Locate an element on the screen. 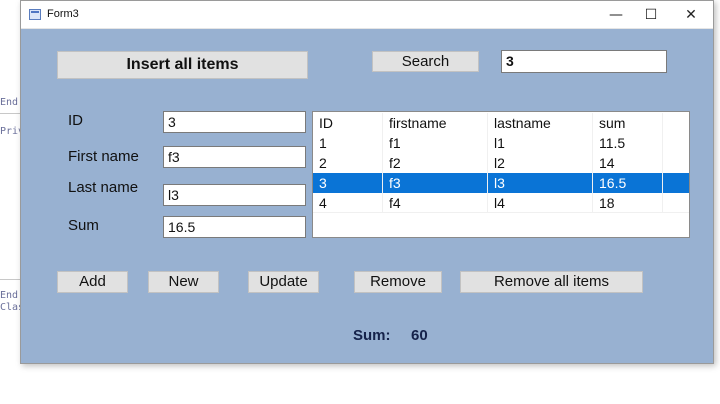  remove-all-items-button: Remove all items is located at coordinates (551, 282).